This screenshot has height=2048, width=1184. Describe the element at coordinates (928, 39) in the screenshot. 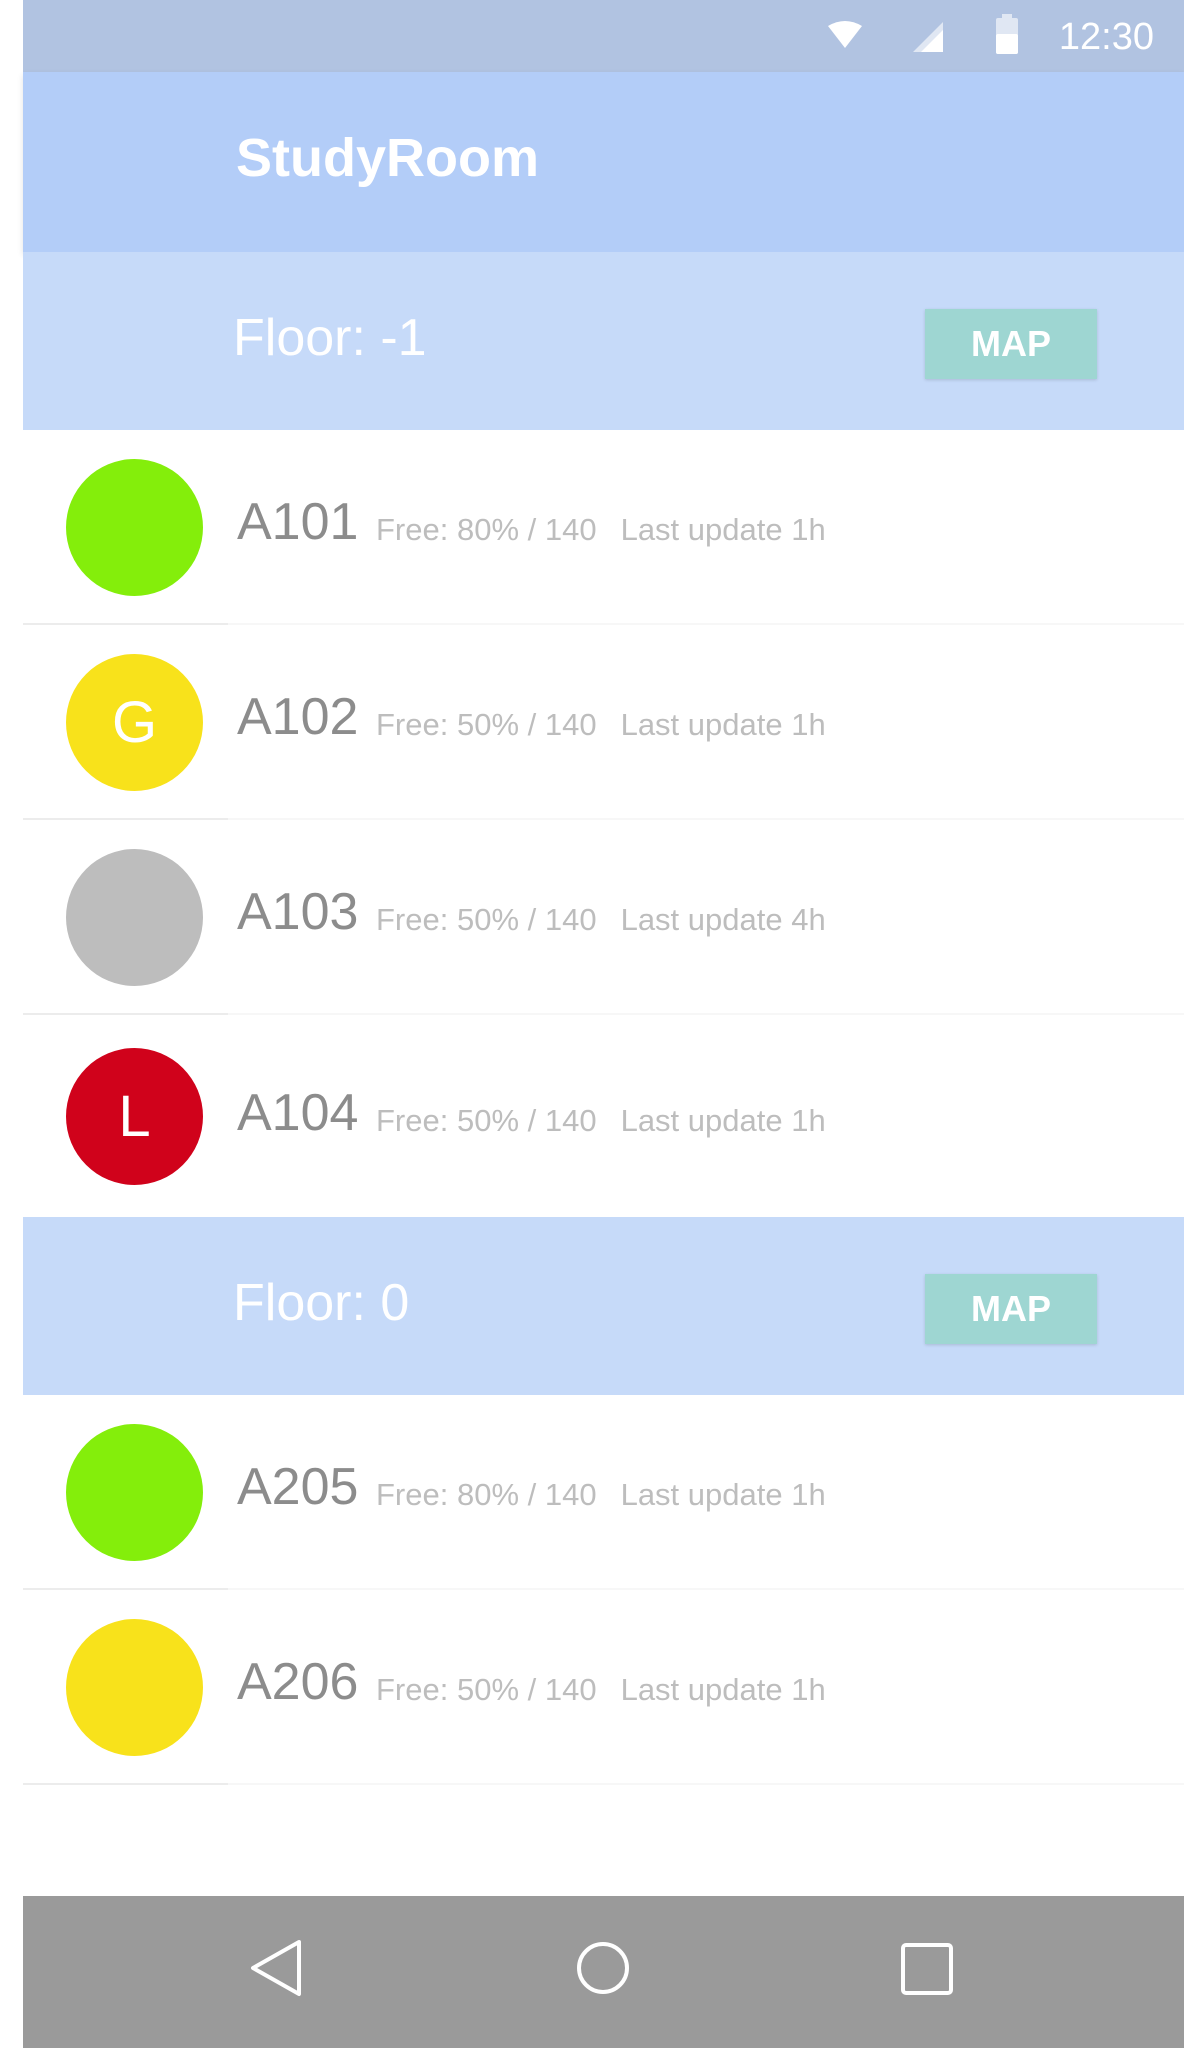

I see `signal-icon` at that location.